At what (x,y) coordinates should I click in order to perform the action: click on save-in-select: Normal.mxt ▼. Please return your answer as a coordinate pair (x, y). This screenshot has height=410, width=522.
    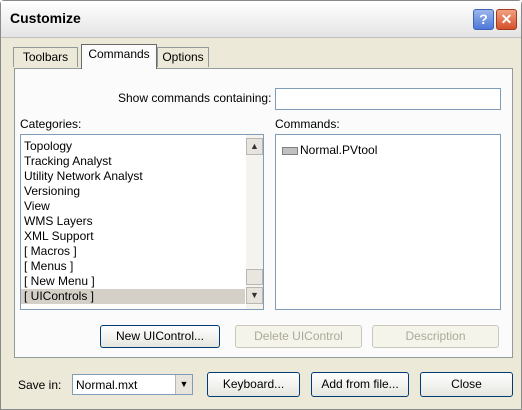
    Looking at the image, I should click on (132, 384).